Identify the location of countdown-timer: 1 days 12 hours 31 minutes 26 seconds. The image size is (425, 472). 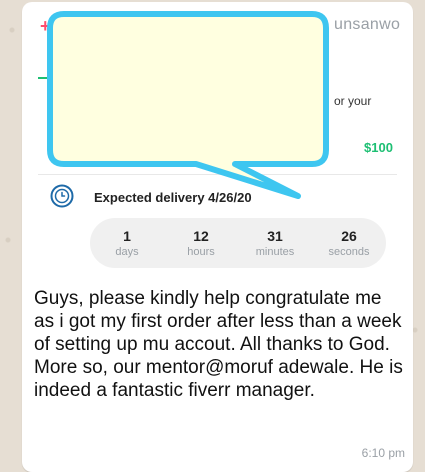
(238, 243).